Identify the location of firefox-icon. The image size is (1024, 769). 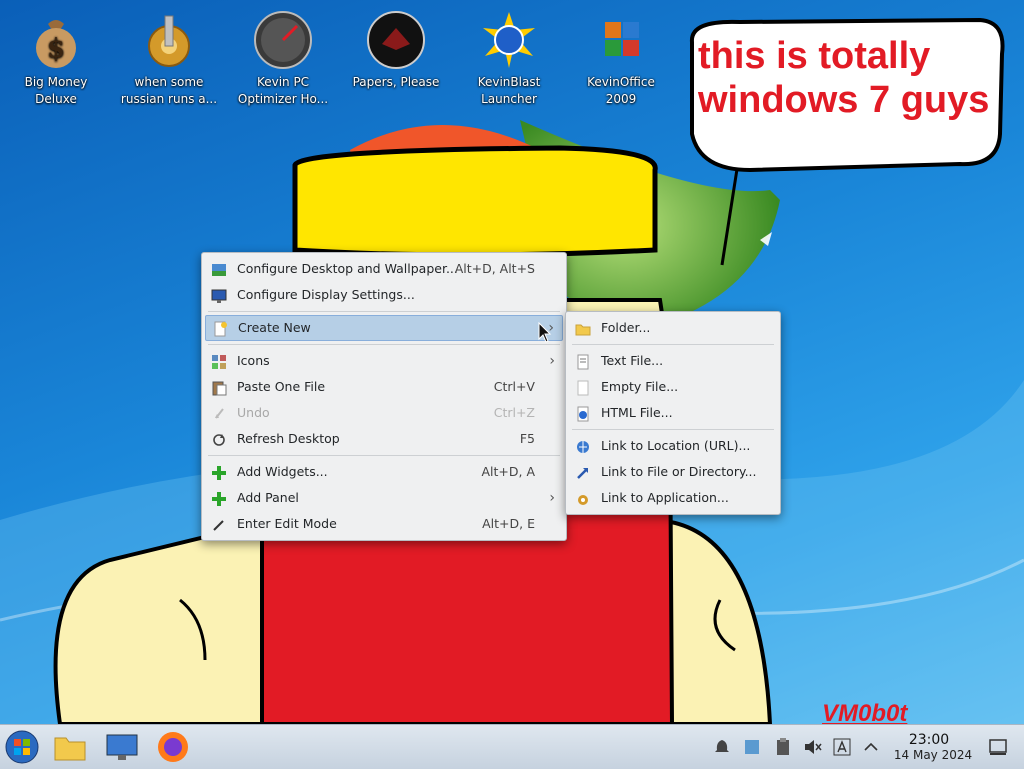
(173, 750).